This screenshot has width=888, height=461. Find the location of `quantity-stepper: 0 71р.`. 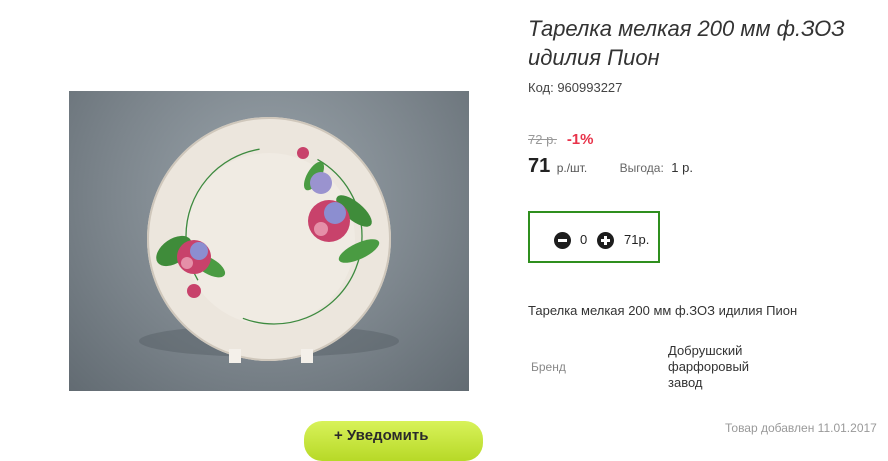

quantity-stepper: 0 71р. is located at coordinates (594, 237).